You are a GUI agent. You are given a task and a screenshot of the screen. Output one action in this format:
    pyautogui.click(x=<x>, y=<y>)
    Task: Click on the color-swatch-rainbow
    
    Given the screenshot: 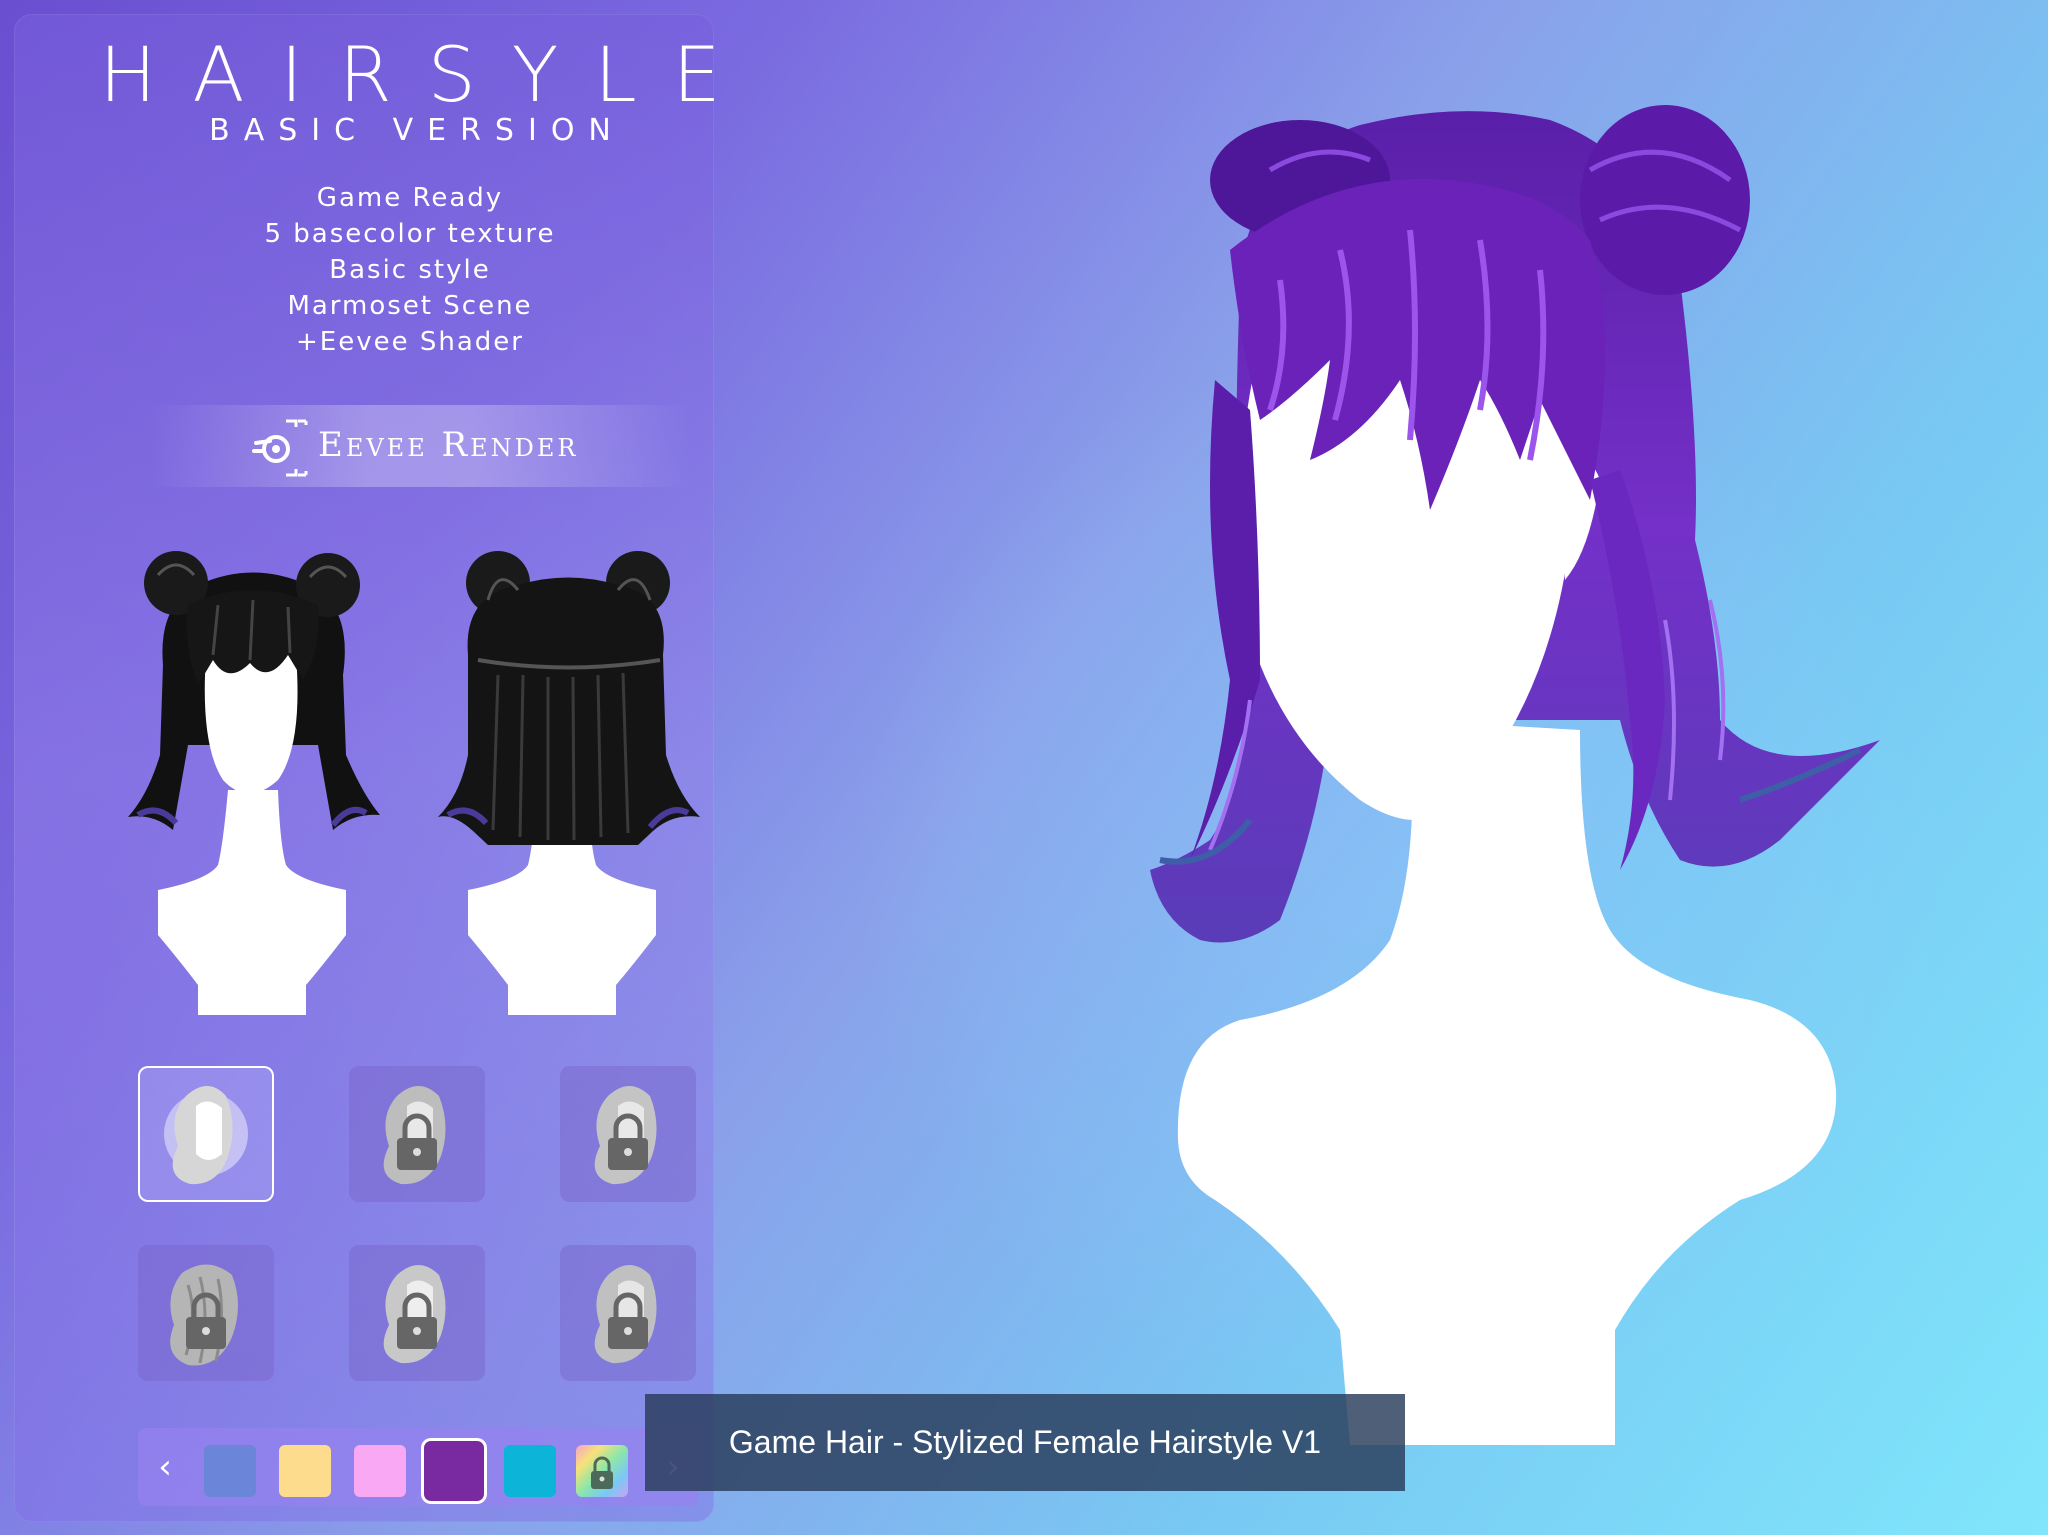 What is the action you would take?
    pyautogui.click(x=602, y=1471)
    